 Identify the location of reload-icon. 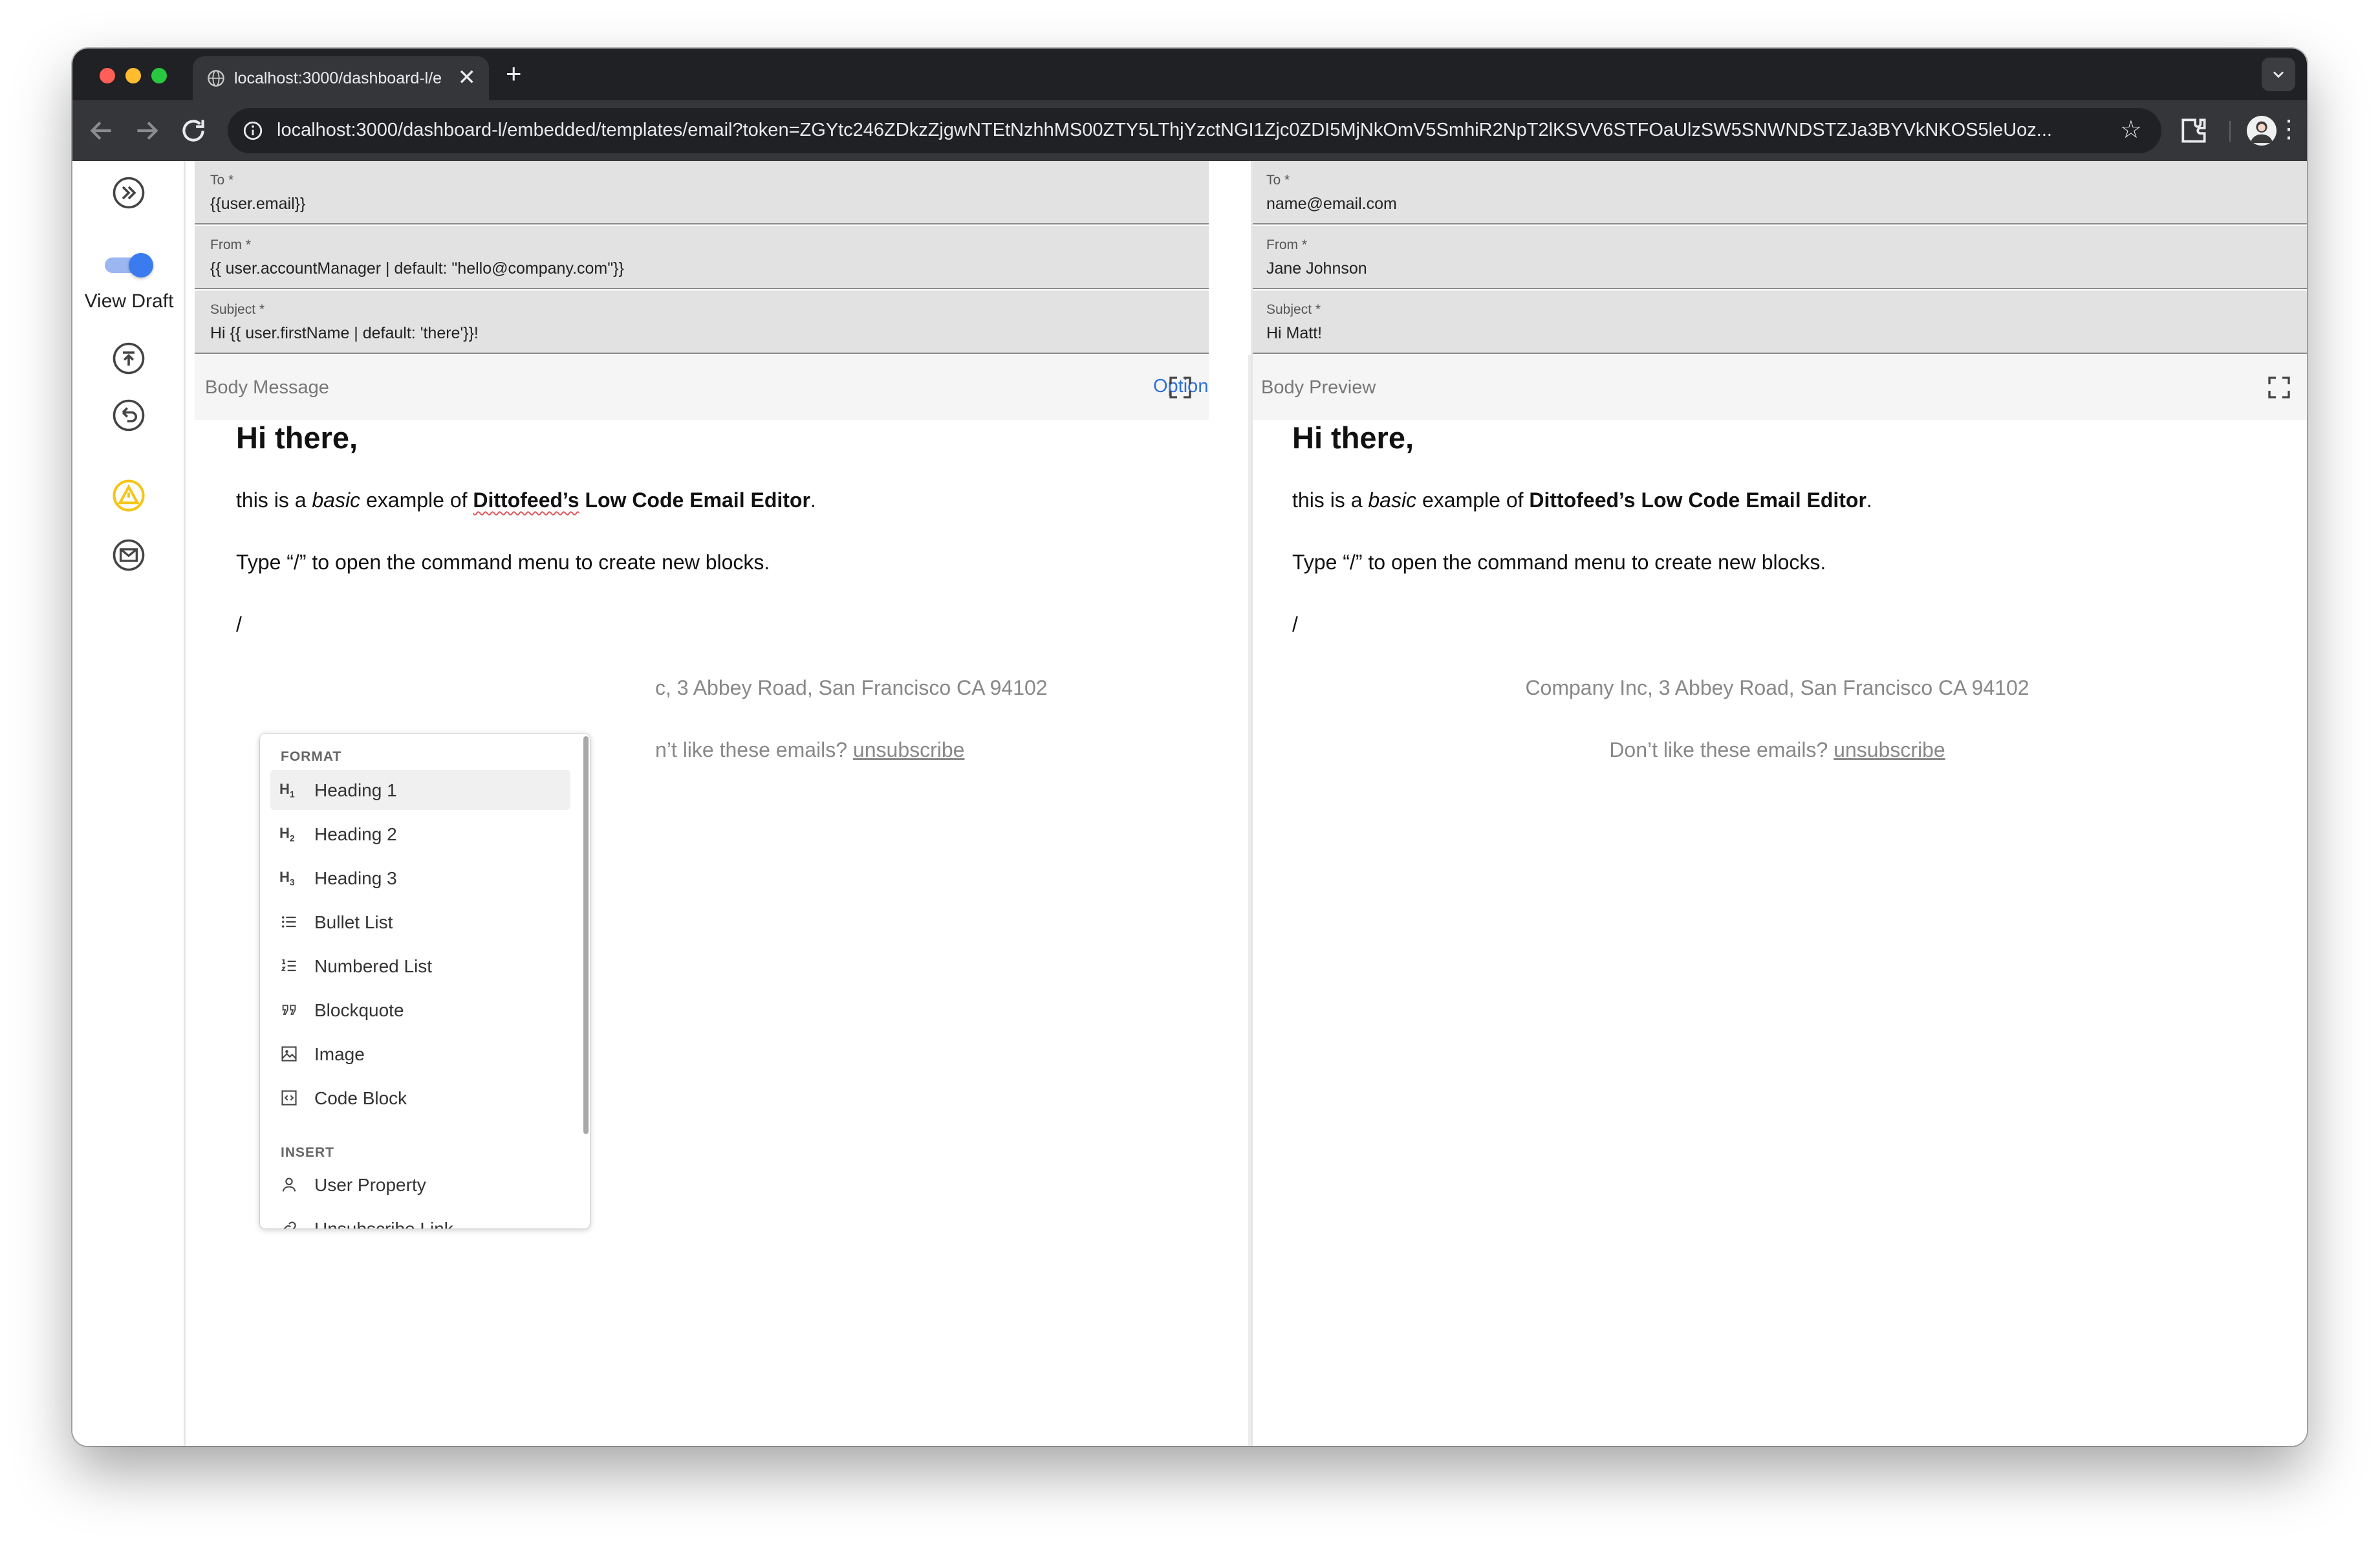
(193, 131).